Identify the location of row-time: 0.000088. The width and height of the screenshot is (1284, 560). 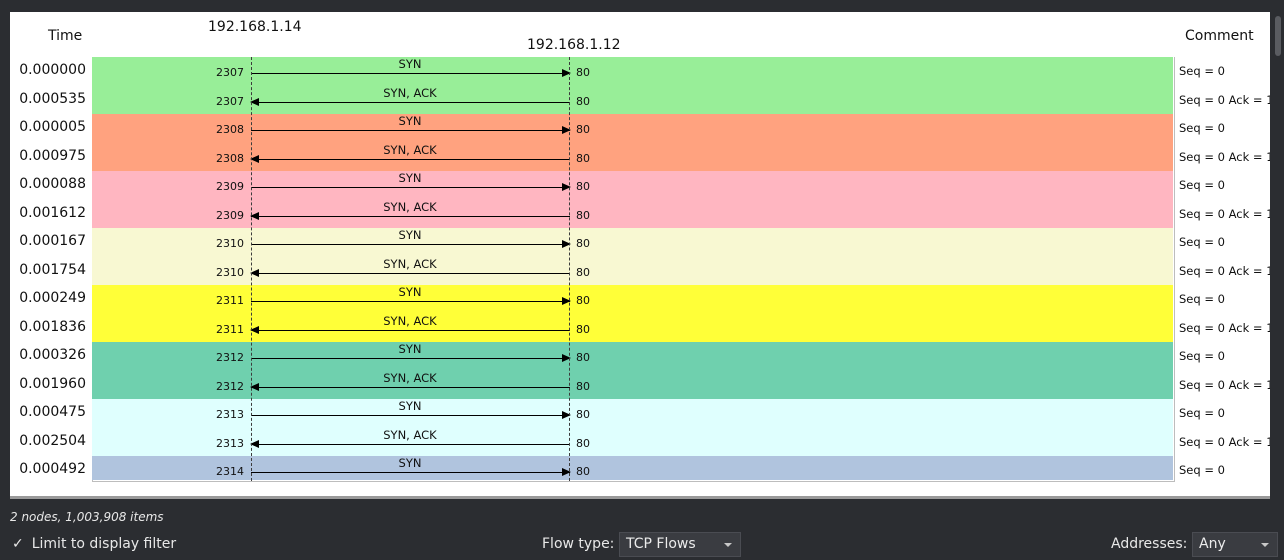
(50, 184).